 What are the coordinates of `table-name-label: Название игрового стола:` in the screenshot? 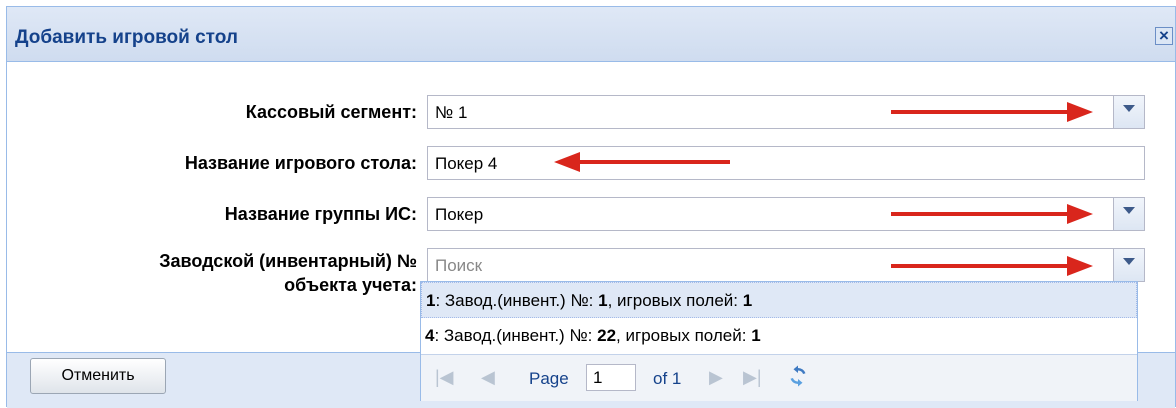 It's located at (300, 163).